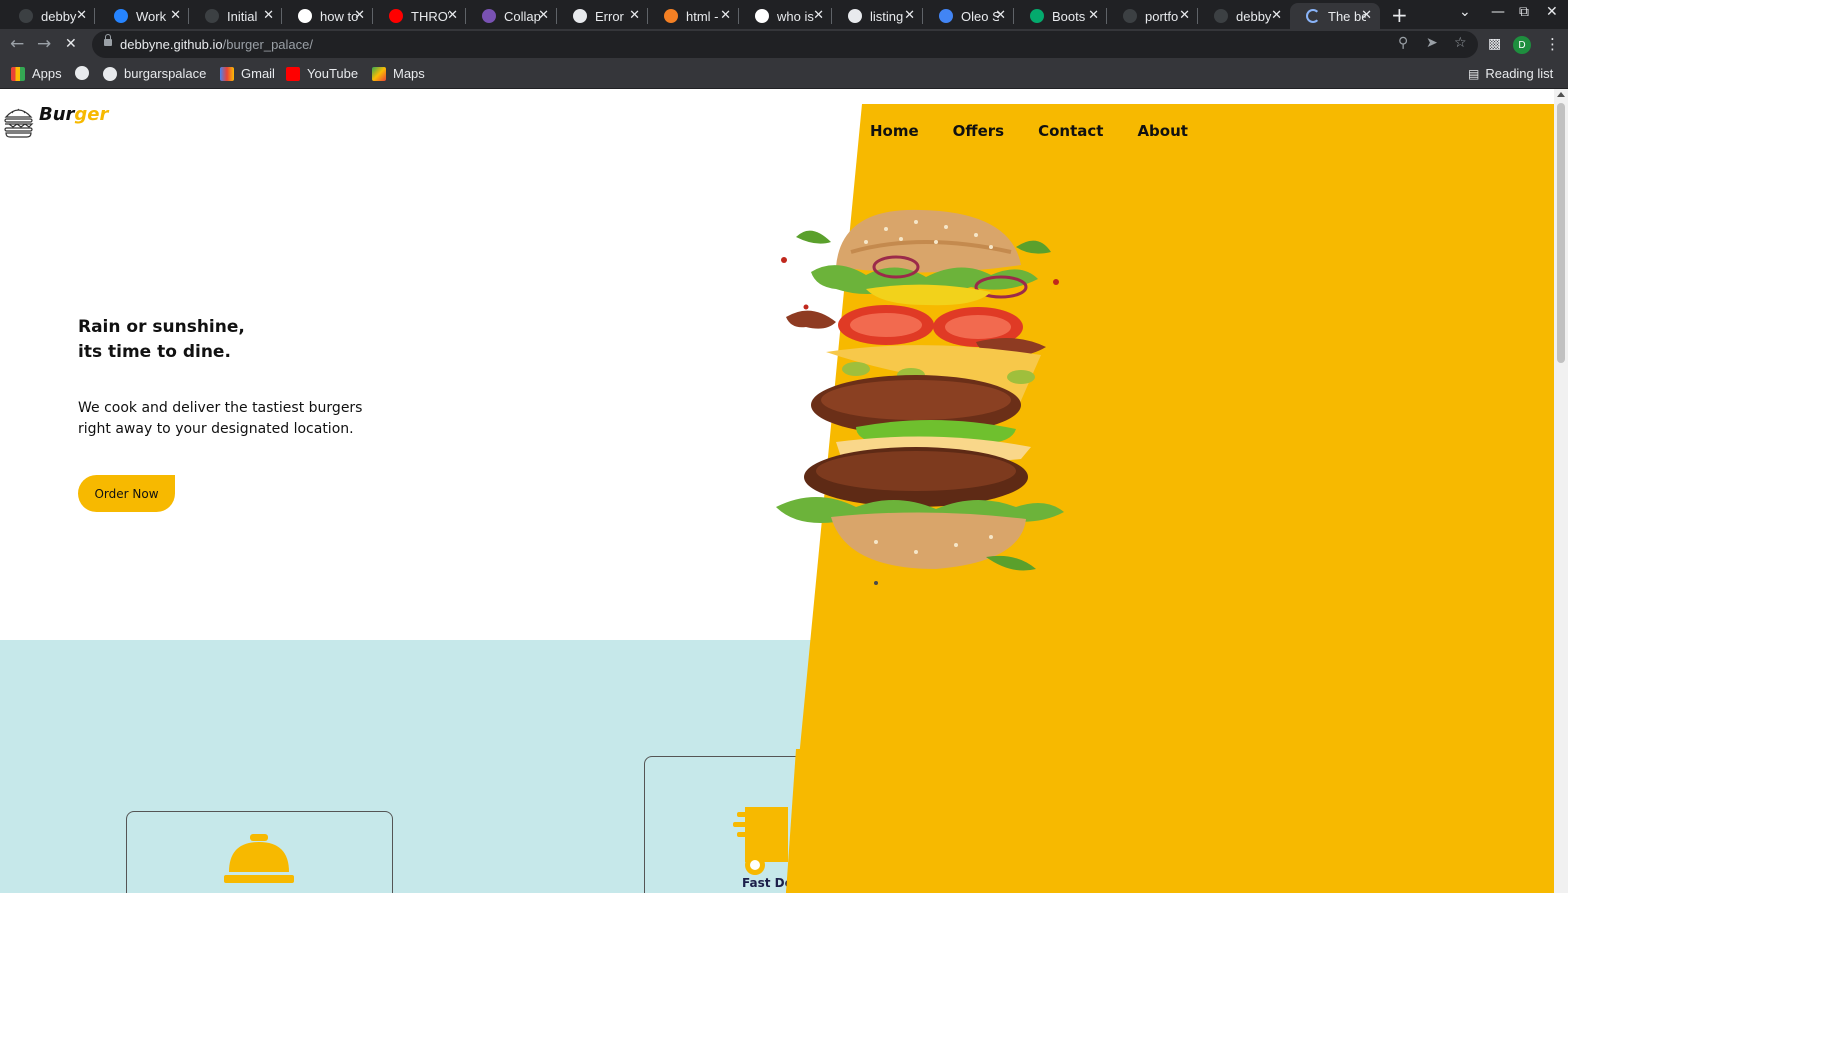 This screenshot has height=1053, width=1848. What do you see at coordinates (1162, 16) in the screenshot?
I see `tab-title: portfo` at bounding box center [1162, 16].